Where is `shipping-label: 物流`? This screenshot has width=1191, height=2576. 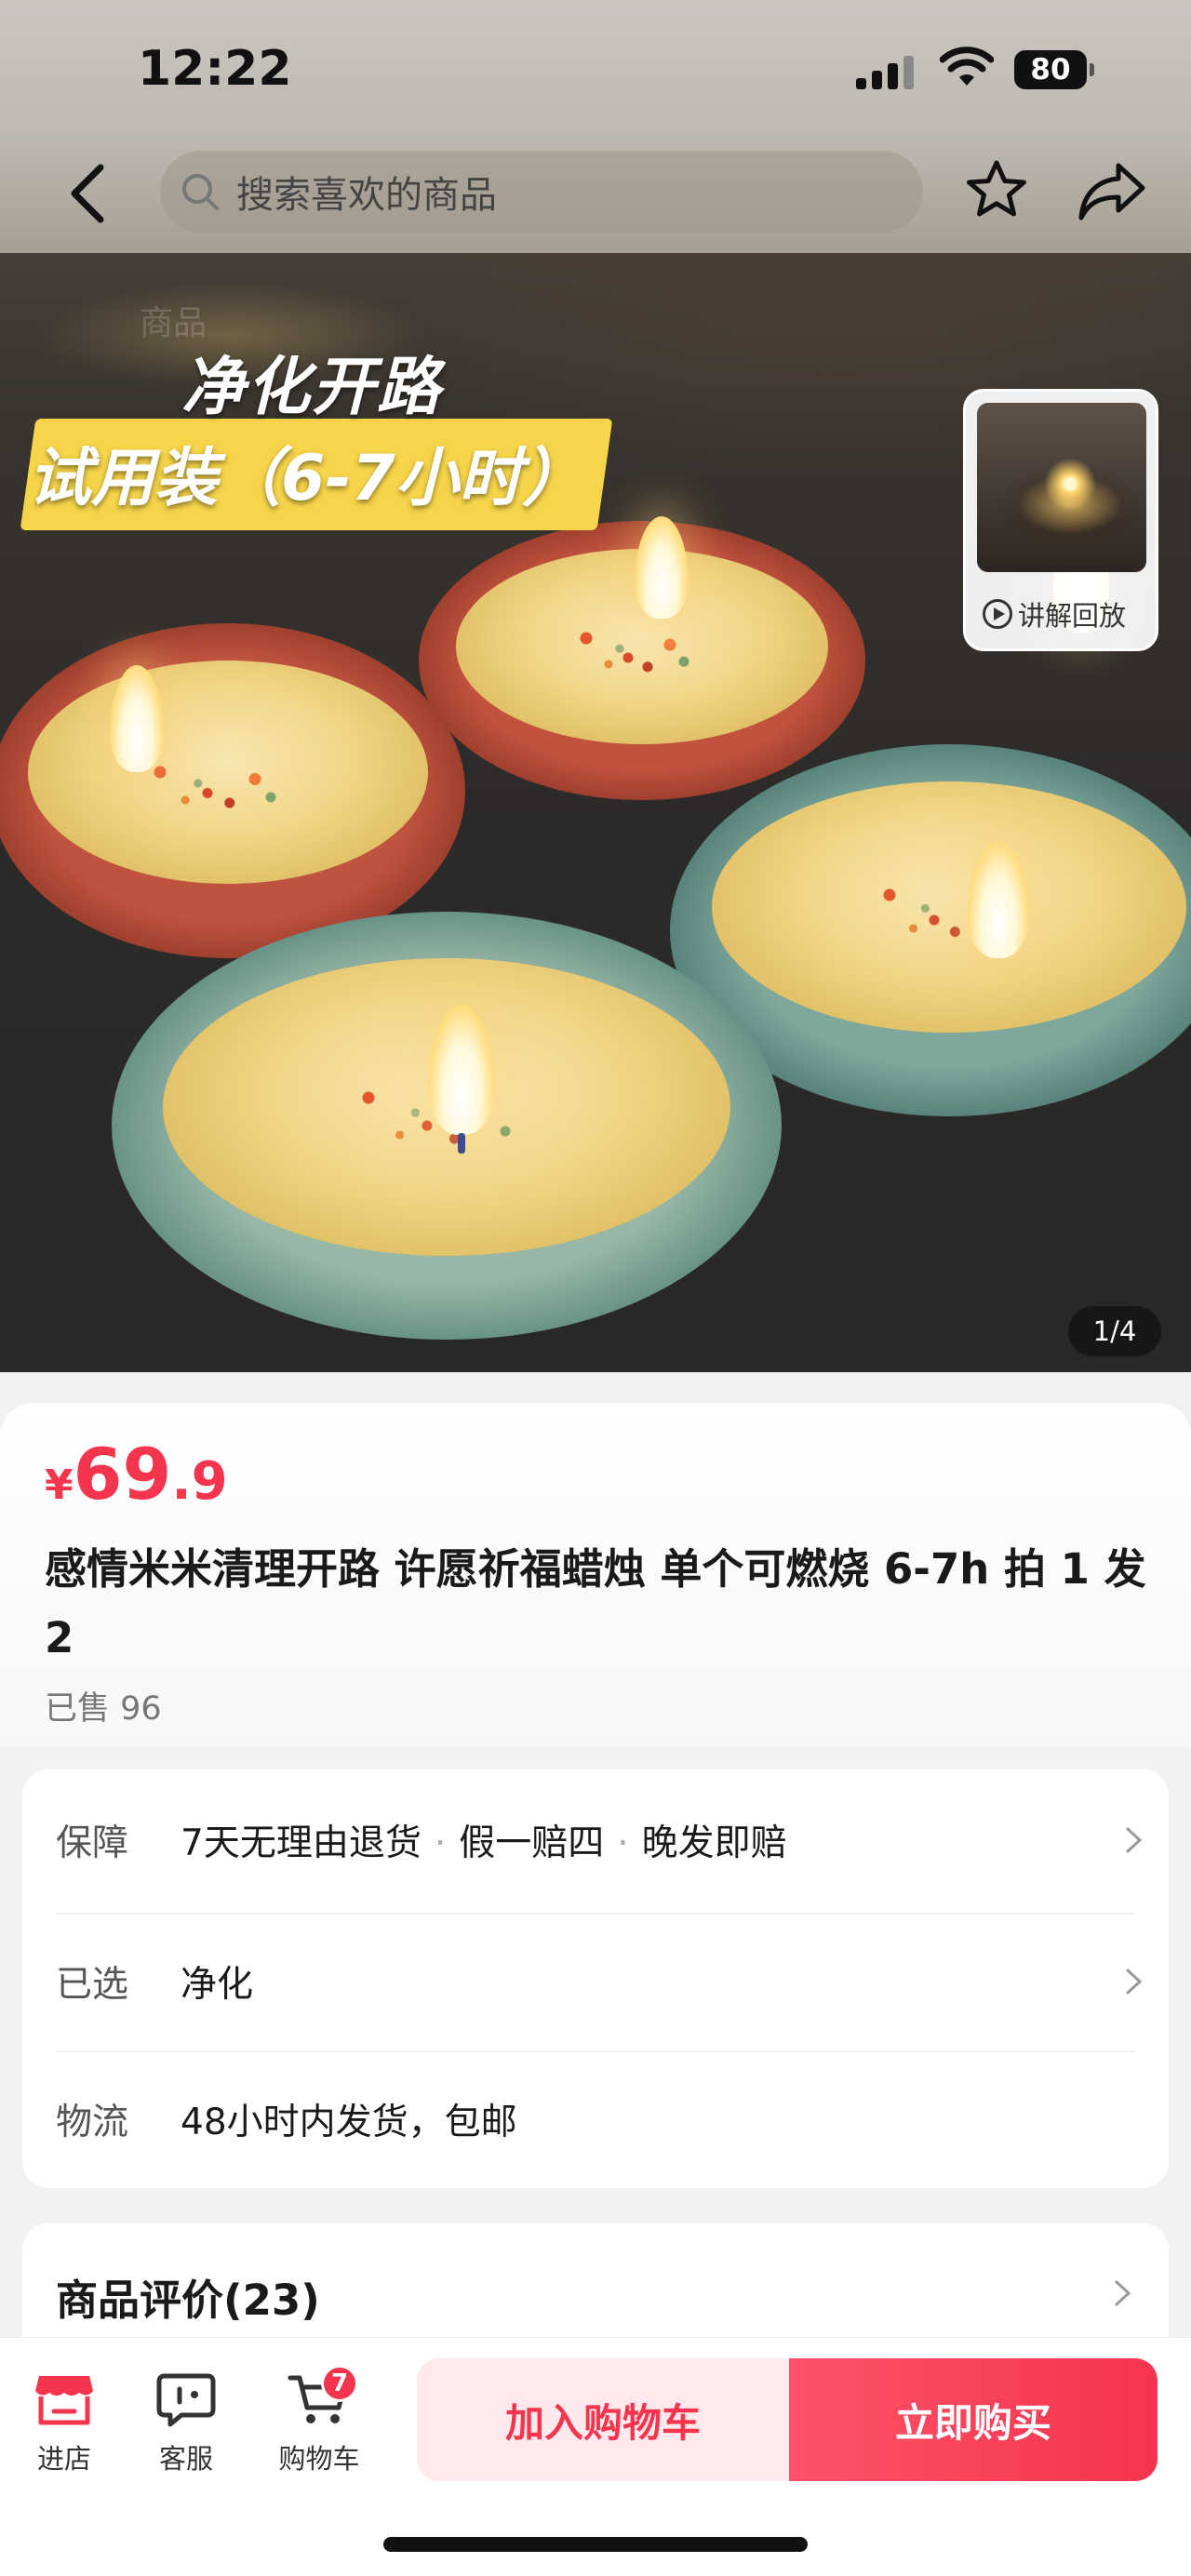 shipping-label: 物流 is located at coordinates (92, 2122).